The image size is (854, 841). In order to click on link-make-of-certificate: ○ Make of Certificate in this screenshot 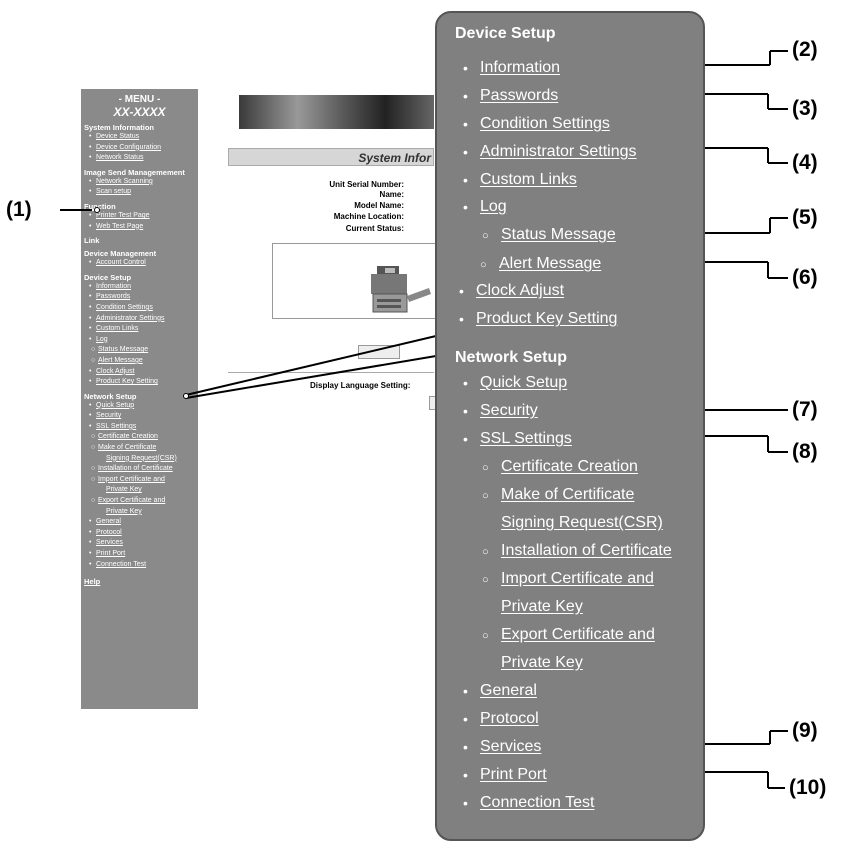, I will do `click(558, 495)`.